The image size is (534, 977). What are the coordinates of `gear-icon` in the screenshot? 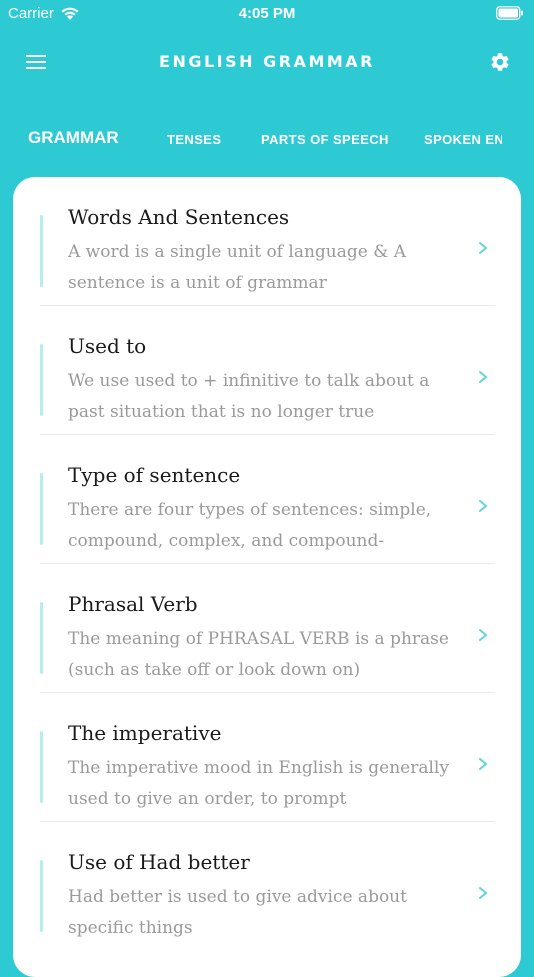 It's located at (500, 62).